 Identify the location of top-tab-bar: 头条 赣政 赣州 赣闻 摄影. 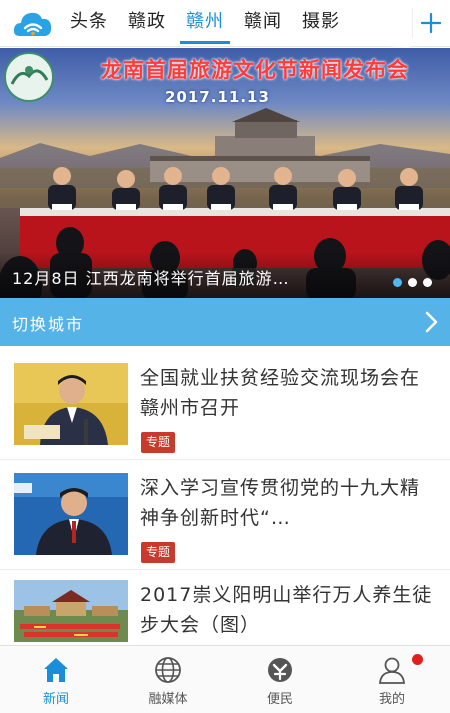
(225, 23).